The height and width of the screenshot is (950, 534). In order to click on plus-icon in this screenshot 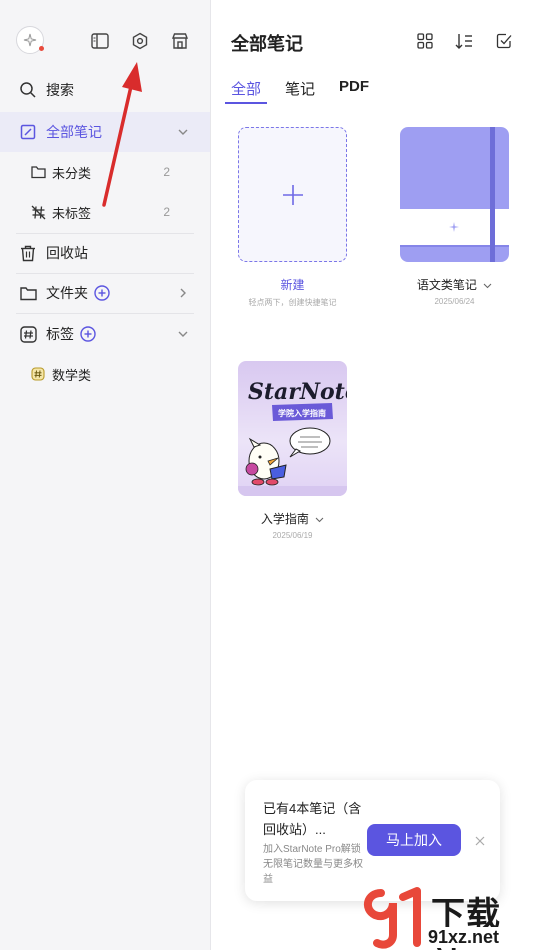, I will do `click(292, 194)`.